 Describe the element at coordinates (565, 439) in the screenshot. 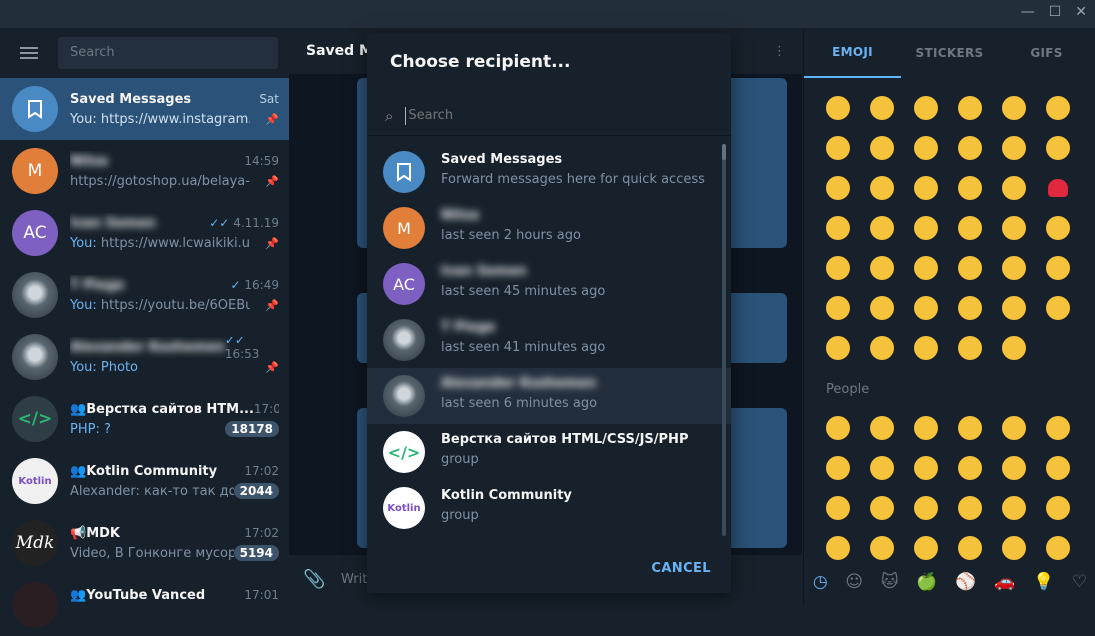

I see `recipient-name: Верстка сайтов HTML/CSS/JS/PHP` at that location.